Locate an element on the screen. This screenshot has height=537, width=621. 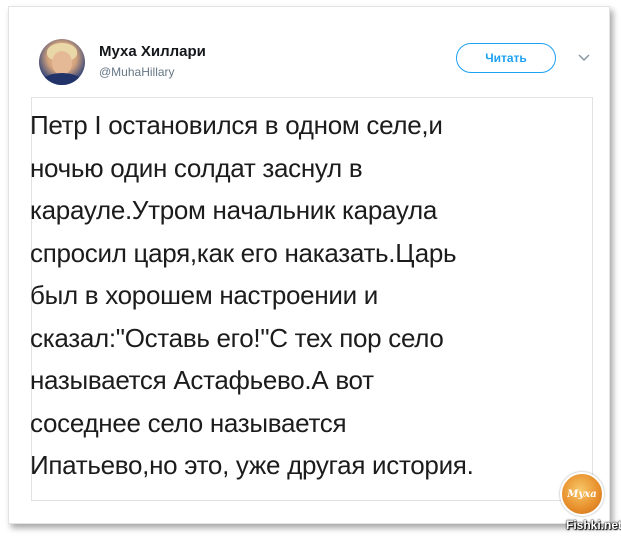
watermark-logo: Муха is located at coordinates (582, 494).